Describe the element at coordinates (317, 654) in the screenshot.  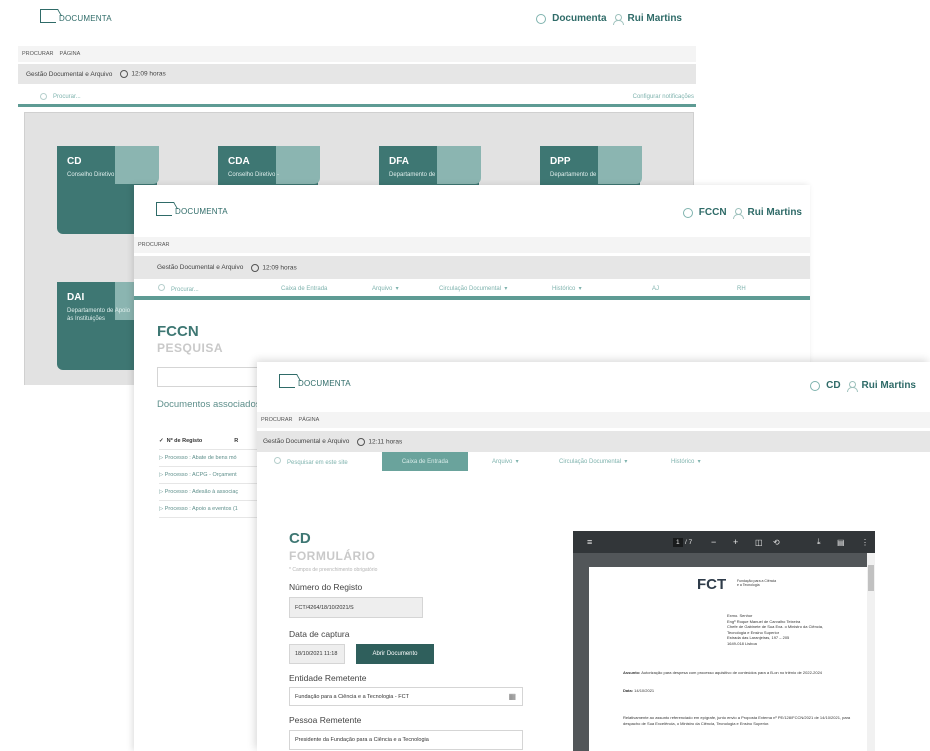
I see `captura-field: 18/10/2021 11:18` at that location.